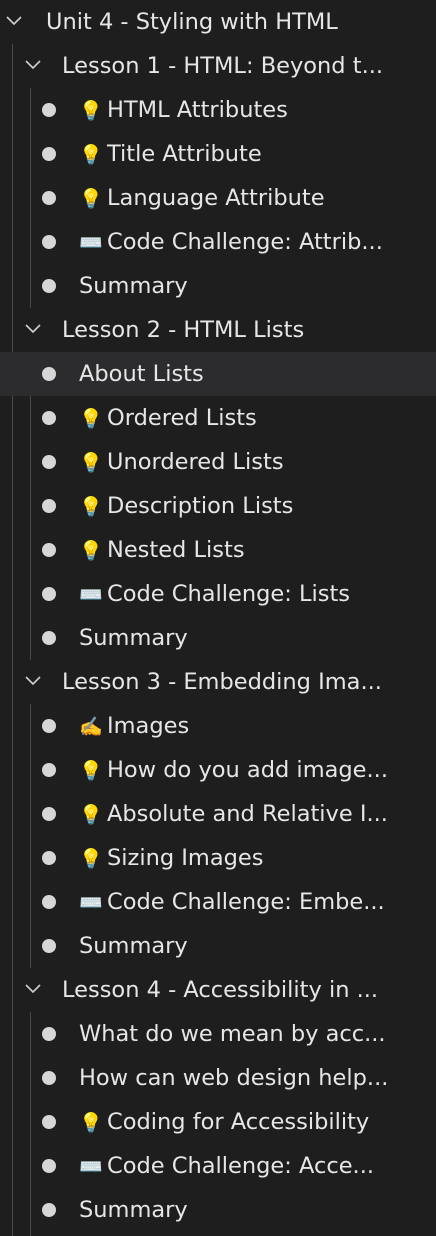  I want to click on writing-hand-icon: ✍️, so click(91, 727).